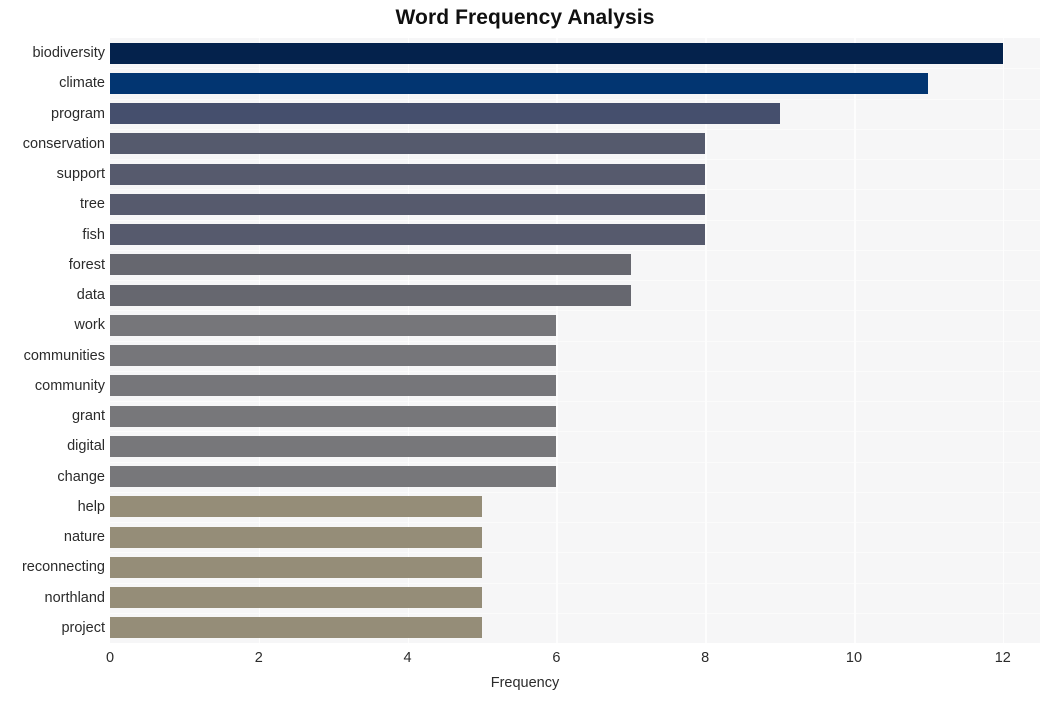 The height and width of the screenshot is (701, 1050). I want to click on x-tick-label: 2, so click(258, 658).